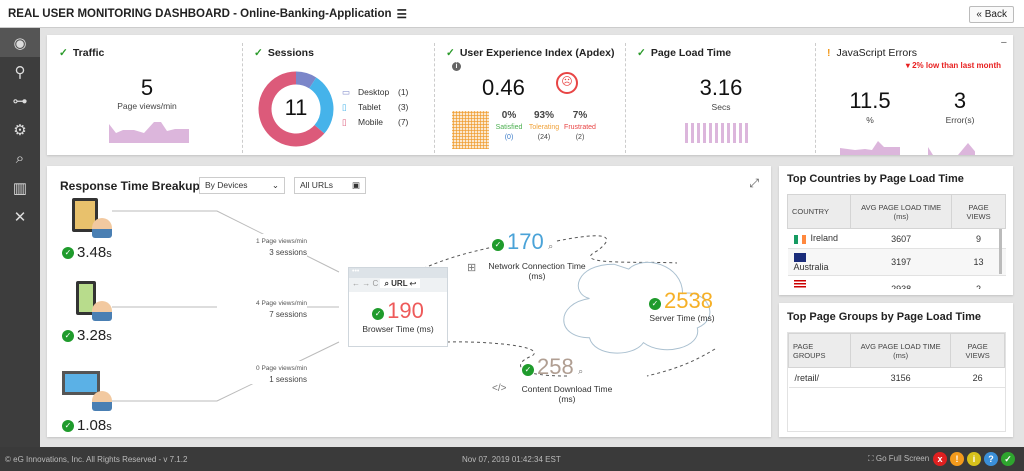 Image resolution: width=1024 pixels, height=471 pixels. Describe the element at coordinates (20, 129) in the screenshot. I see `settings-cog-icon: ⚙` at that location.